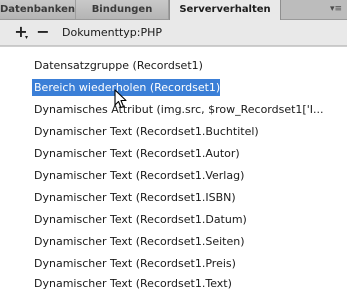 This screenshot has height=292, width=347. Describe the element at coordinates (336, 9) in the screenshot. I see `panel-options-icon: ▾≡` at that location.